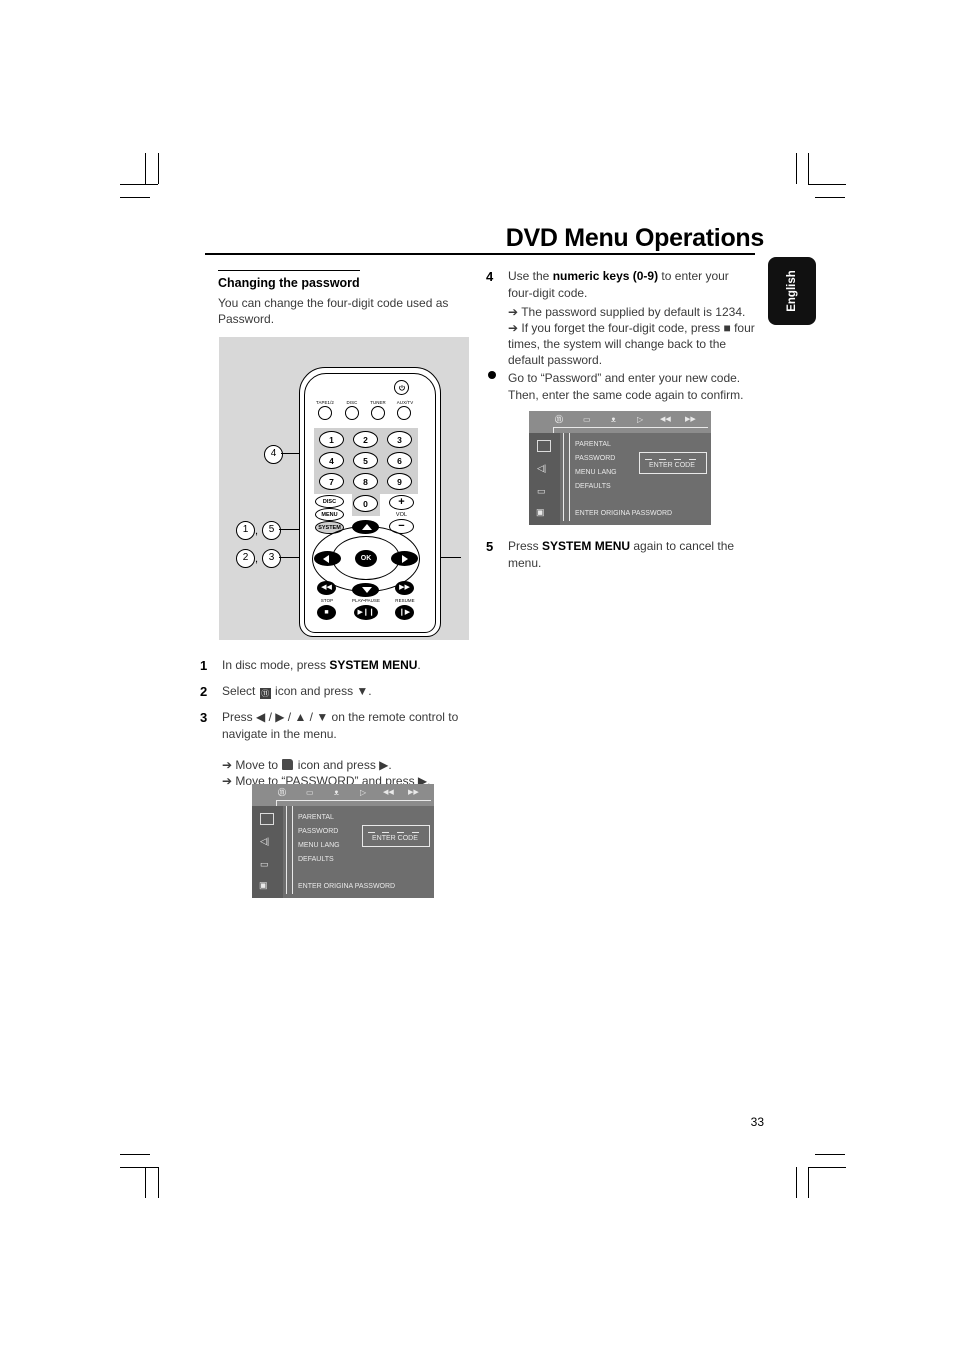 Image resolution: width=954 pixels, height=1351 pixels. I want to click on source-button-disc, so click(352, 413).